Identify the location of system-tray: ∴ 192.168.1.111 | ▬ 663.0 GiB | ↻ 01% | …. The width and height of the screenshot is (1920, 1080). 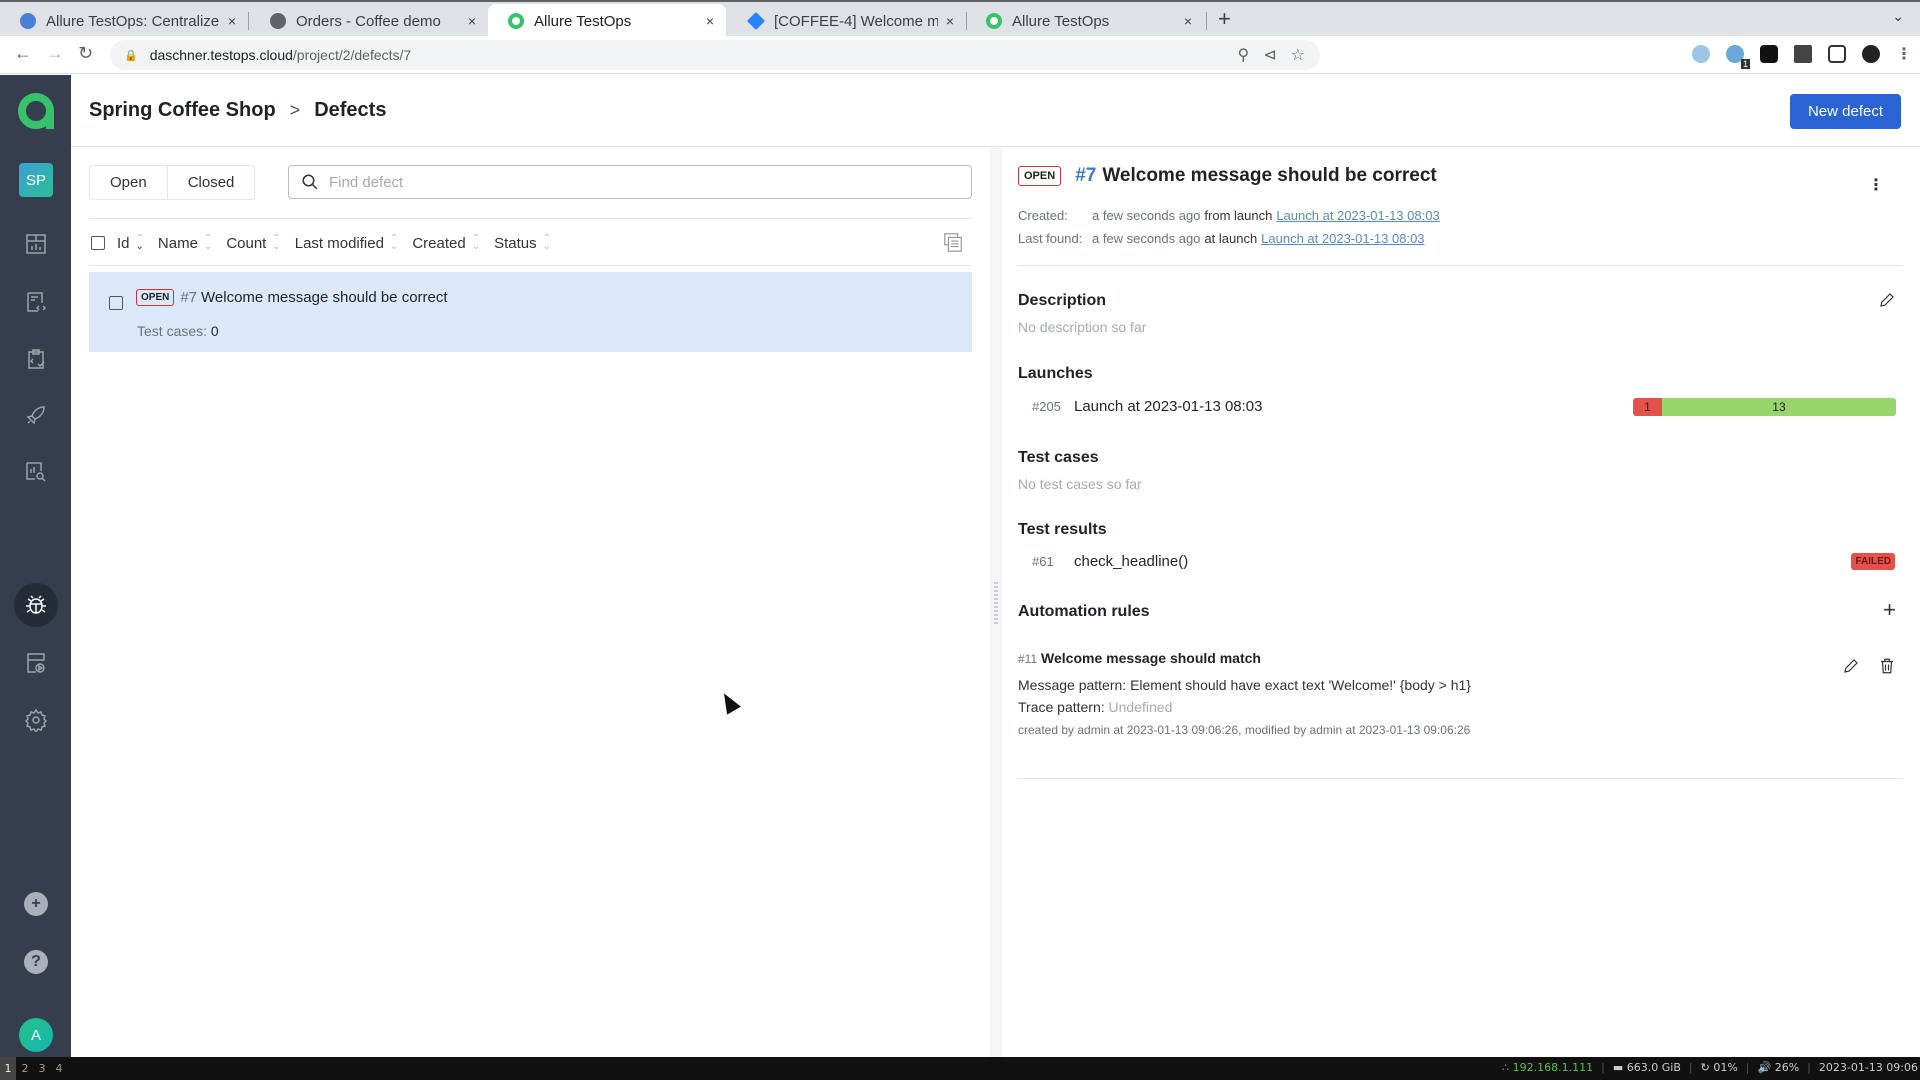
(1710, 1067).